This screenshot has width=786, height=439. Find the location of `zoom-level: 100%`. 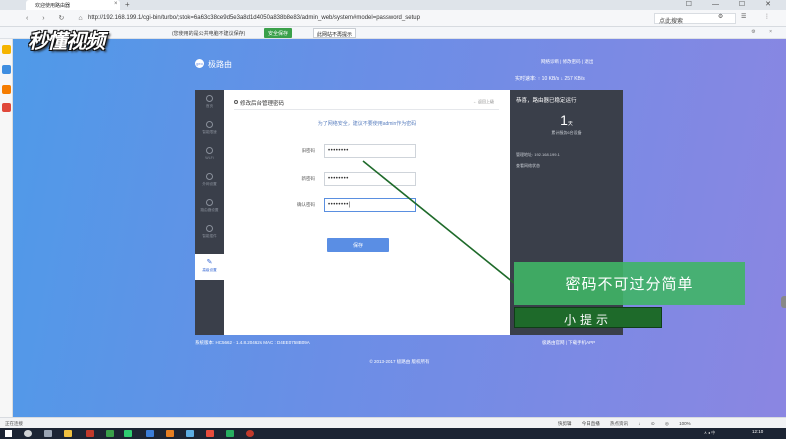

zoom-level: 100% is located at coordinates (685, 423).